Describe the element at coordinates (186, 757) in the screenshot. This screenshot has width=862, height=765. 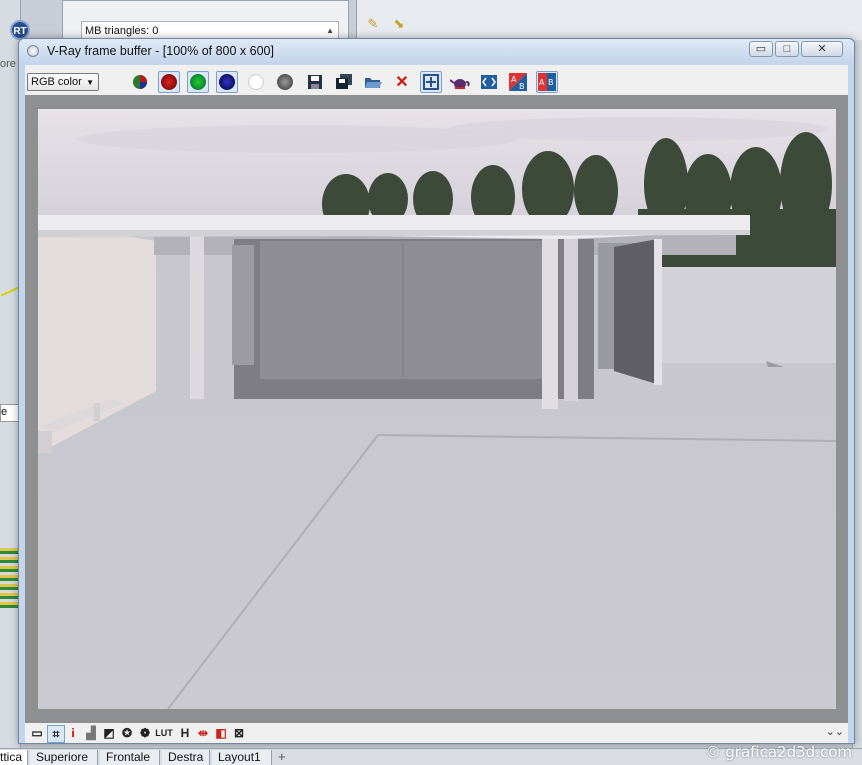
I see `tab-destra: Destra` at that location.